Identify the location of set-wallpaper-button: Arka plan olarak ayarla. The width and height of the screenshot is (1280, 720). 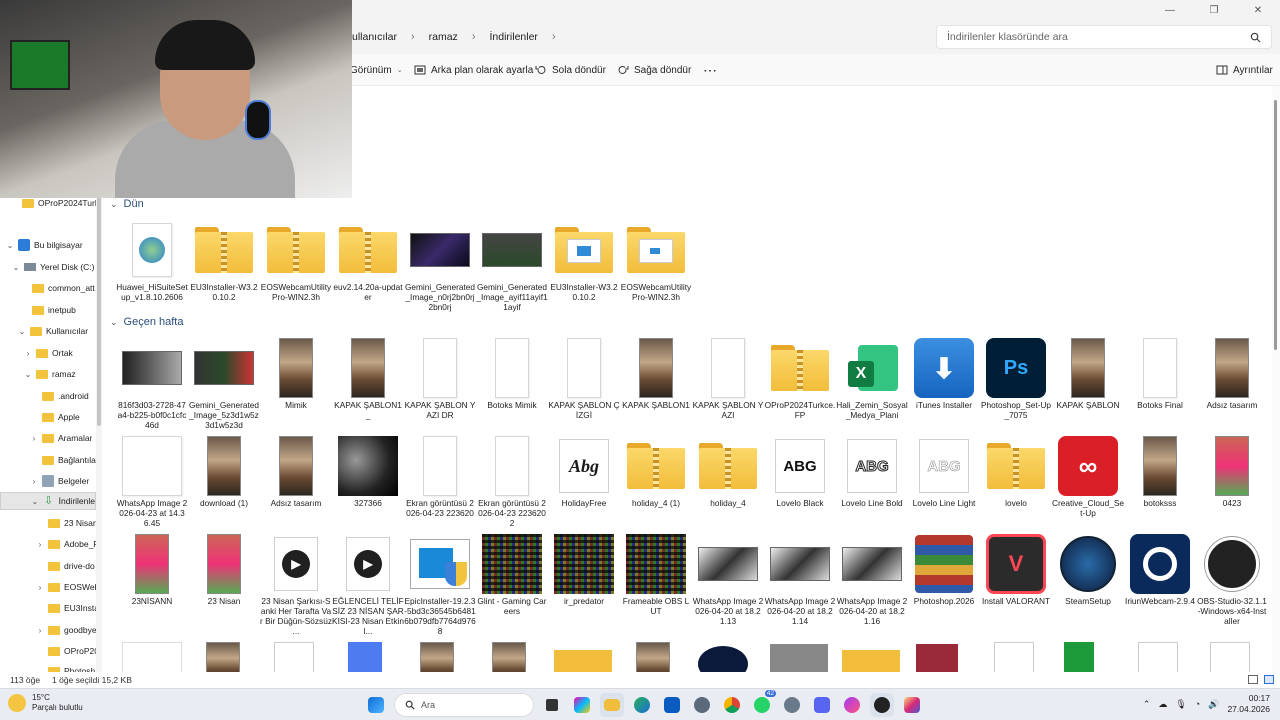
(473, 70).